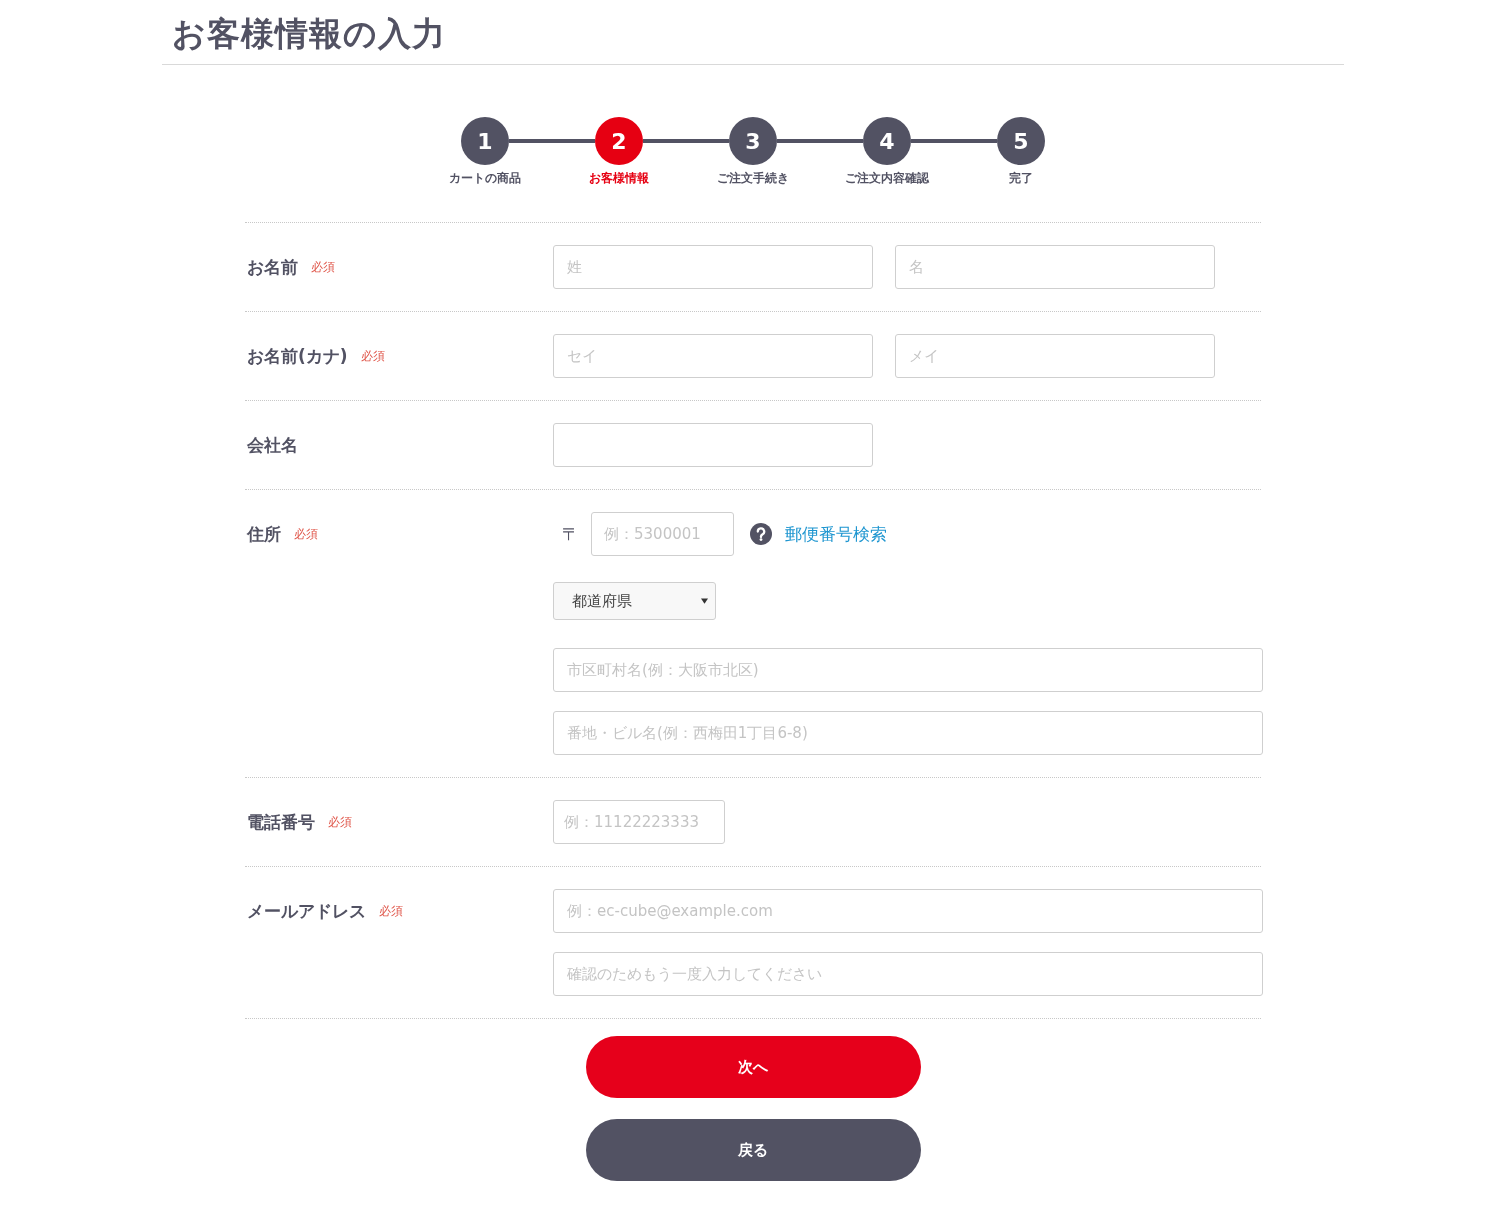  What do you see at coordinates (887, 141) in the screenshot?
I see `step-indicator: 4` at bounding box center [887, 141].